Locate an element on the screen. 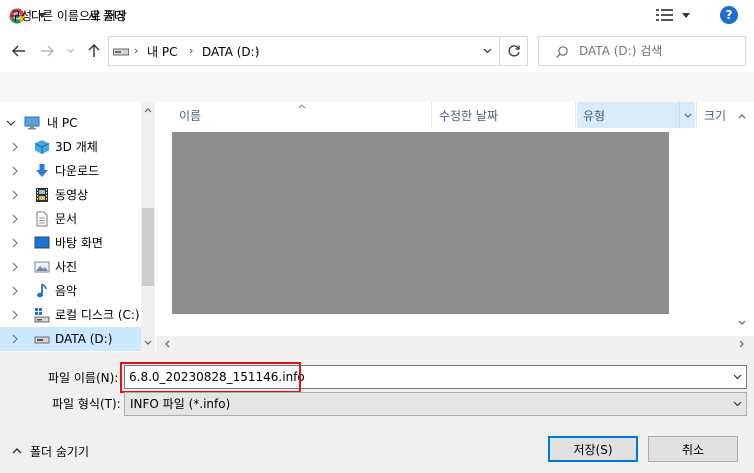  address-history-dropdown is located at coordinates (487, 51).